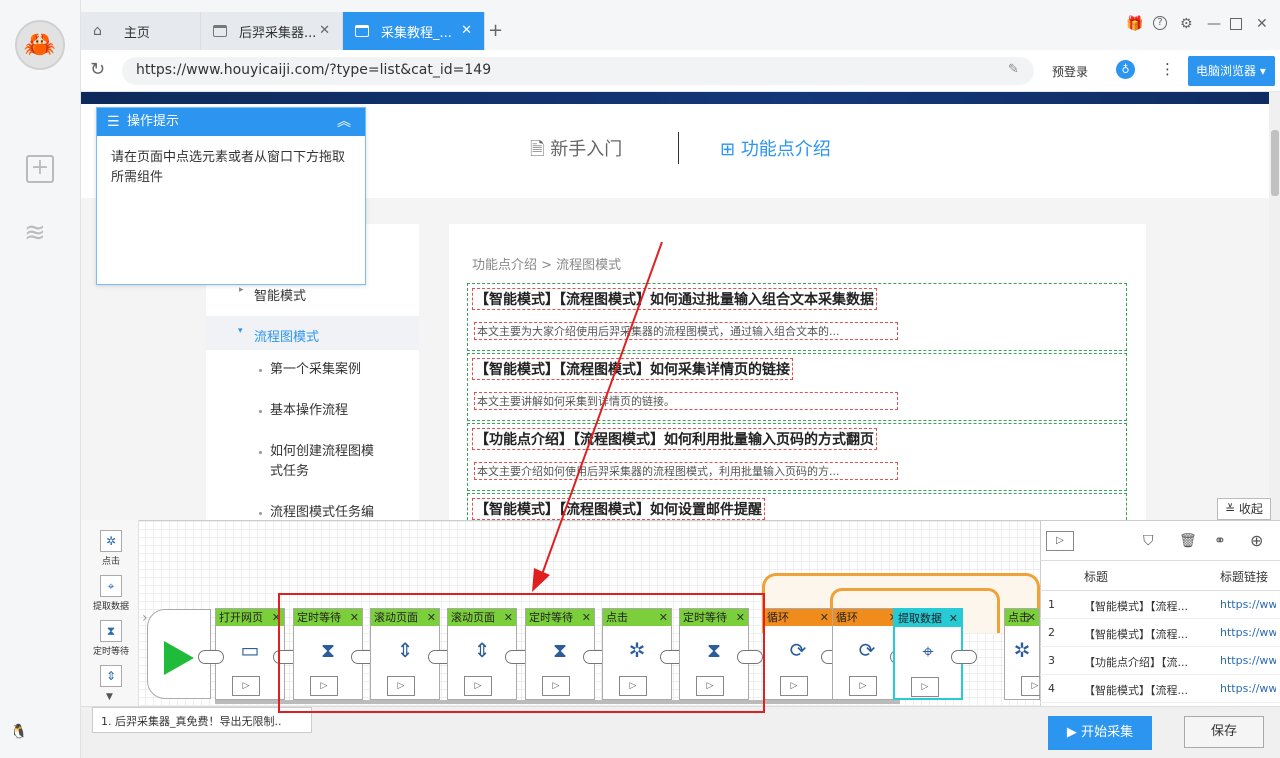 The image size is (1280, 758). I want to click on hourglass-icon: ⧗, so click(111, 631).